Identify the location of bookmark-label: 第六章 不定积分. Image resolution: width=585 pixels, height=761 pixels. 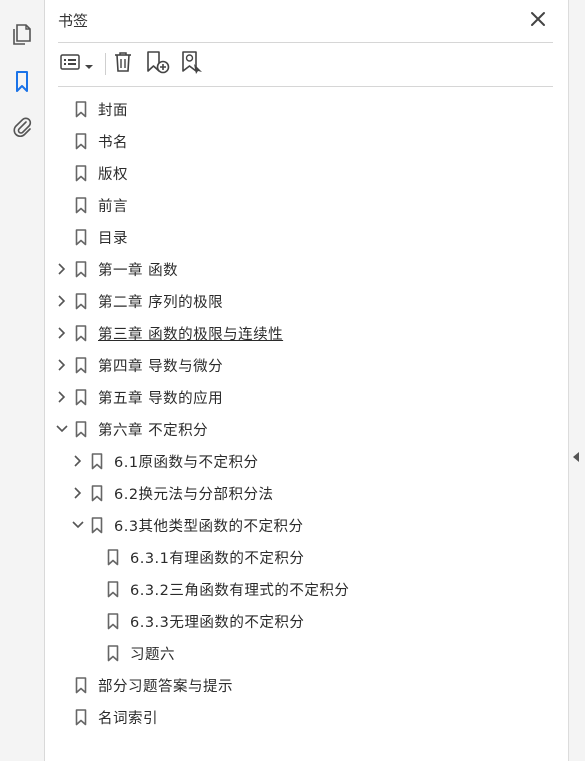
(153, 430).